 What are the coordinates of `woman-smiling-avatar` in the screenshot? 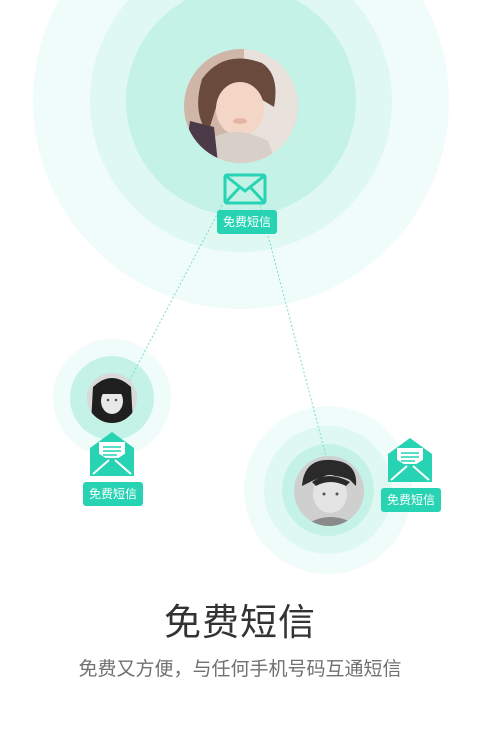 It's located at (241, 106).